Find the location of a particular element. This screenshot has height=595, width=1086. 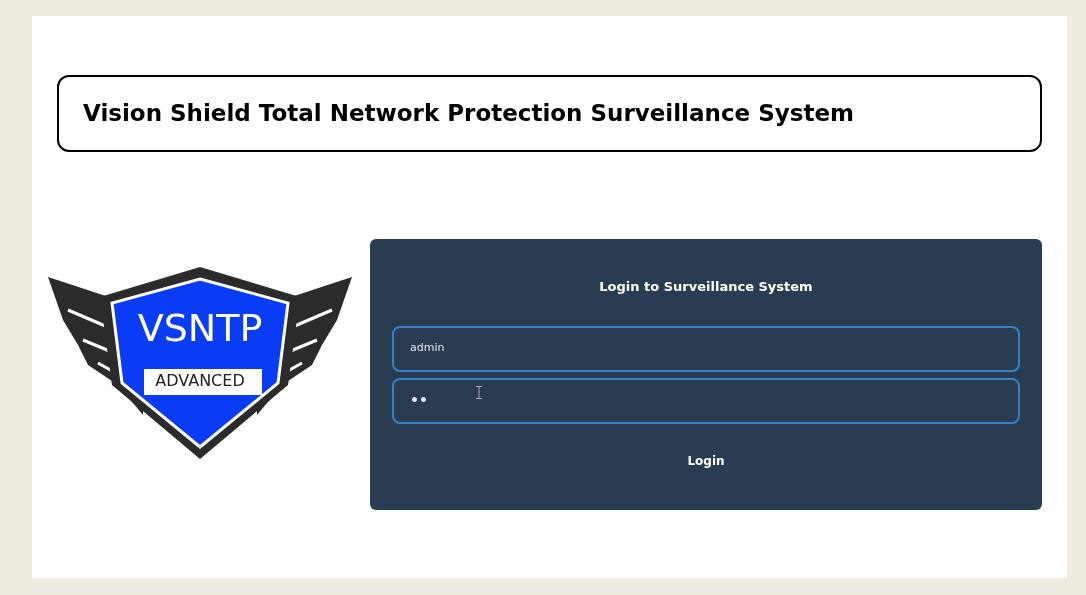

login-heading: Login to Surveillance System is located at coordinates (706, 287).